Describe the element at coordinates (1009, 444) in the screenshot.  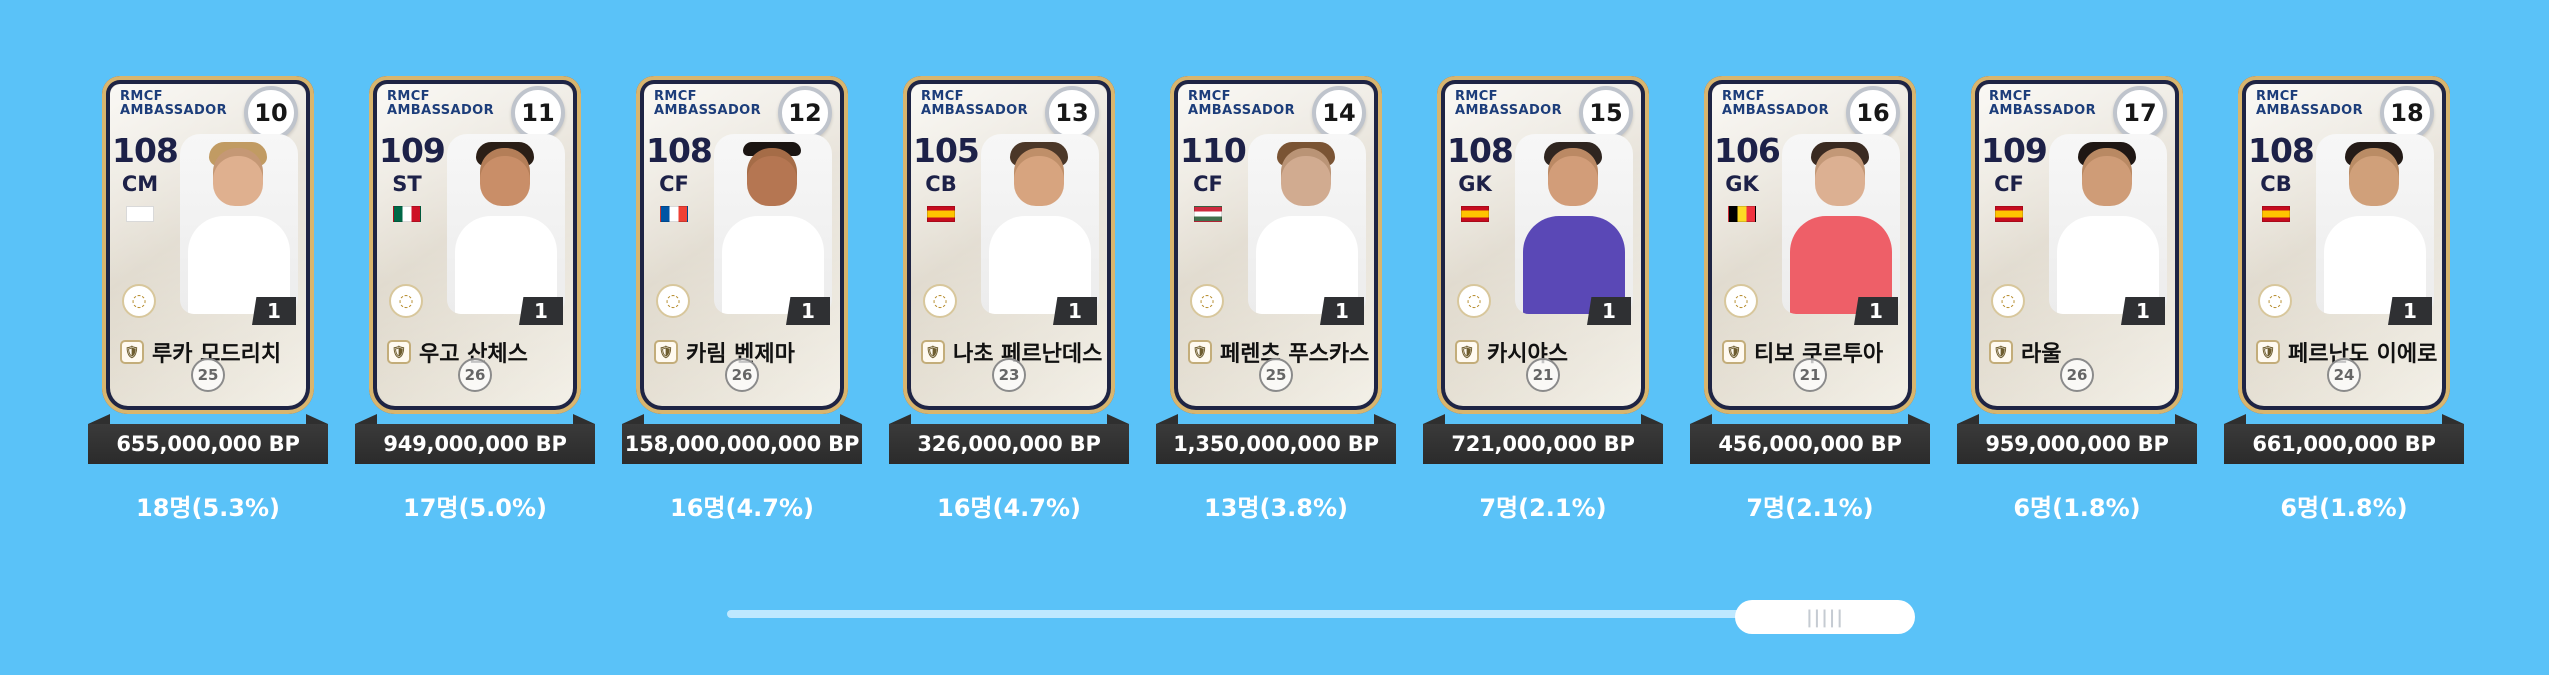
I see `price-bar: 326,000,000 BP` at that location.